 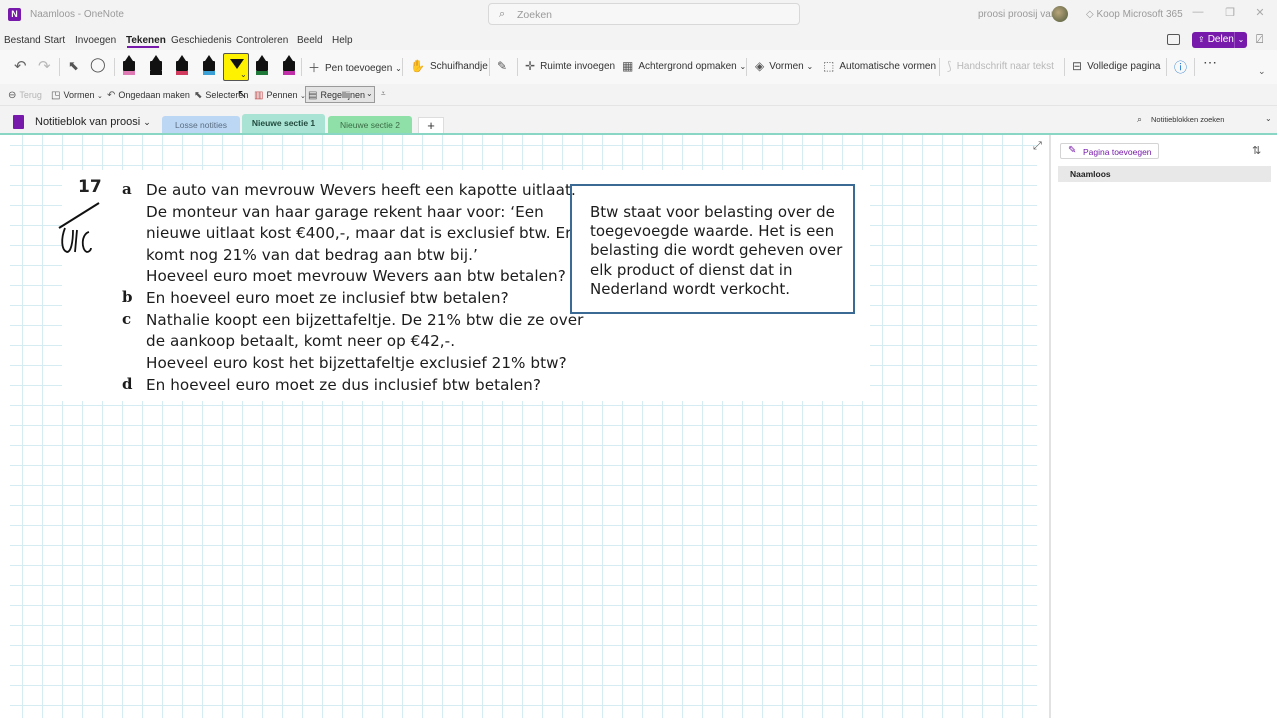 What do you see at coordinates (77, 95) in the screenshot?
I see `qa-shapes-button: ◳ Vormen ⌄` at bounding box center [77, 95].